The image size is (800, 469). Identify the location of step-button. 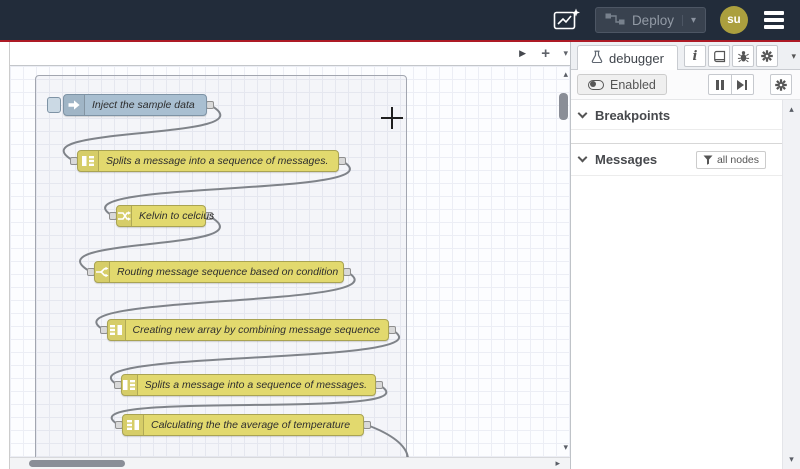
(742, 84).